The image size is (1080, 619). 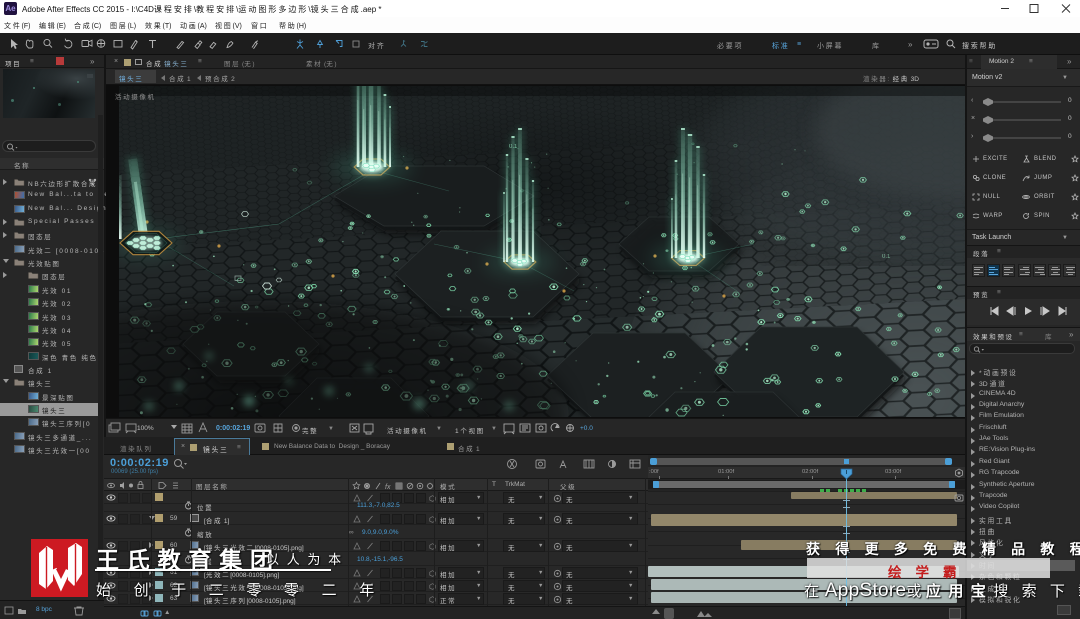 What do you see at coordinates (886, 257) in the screenshot?
I see `svg-text: 0.1` at bounding box center [886, 257].